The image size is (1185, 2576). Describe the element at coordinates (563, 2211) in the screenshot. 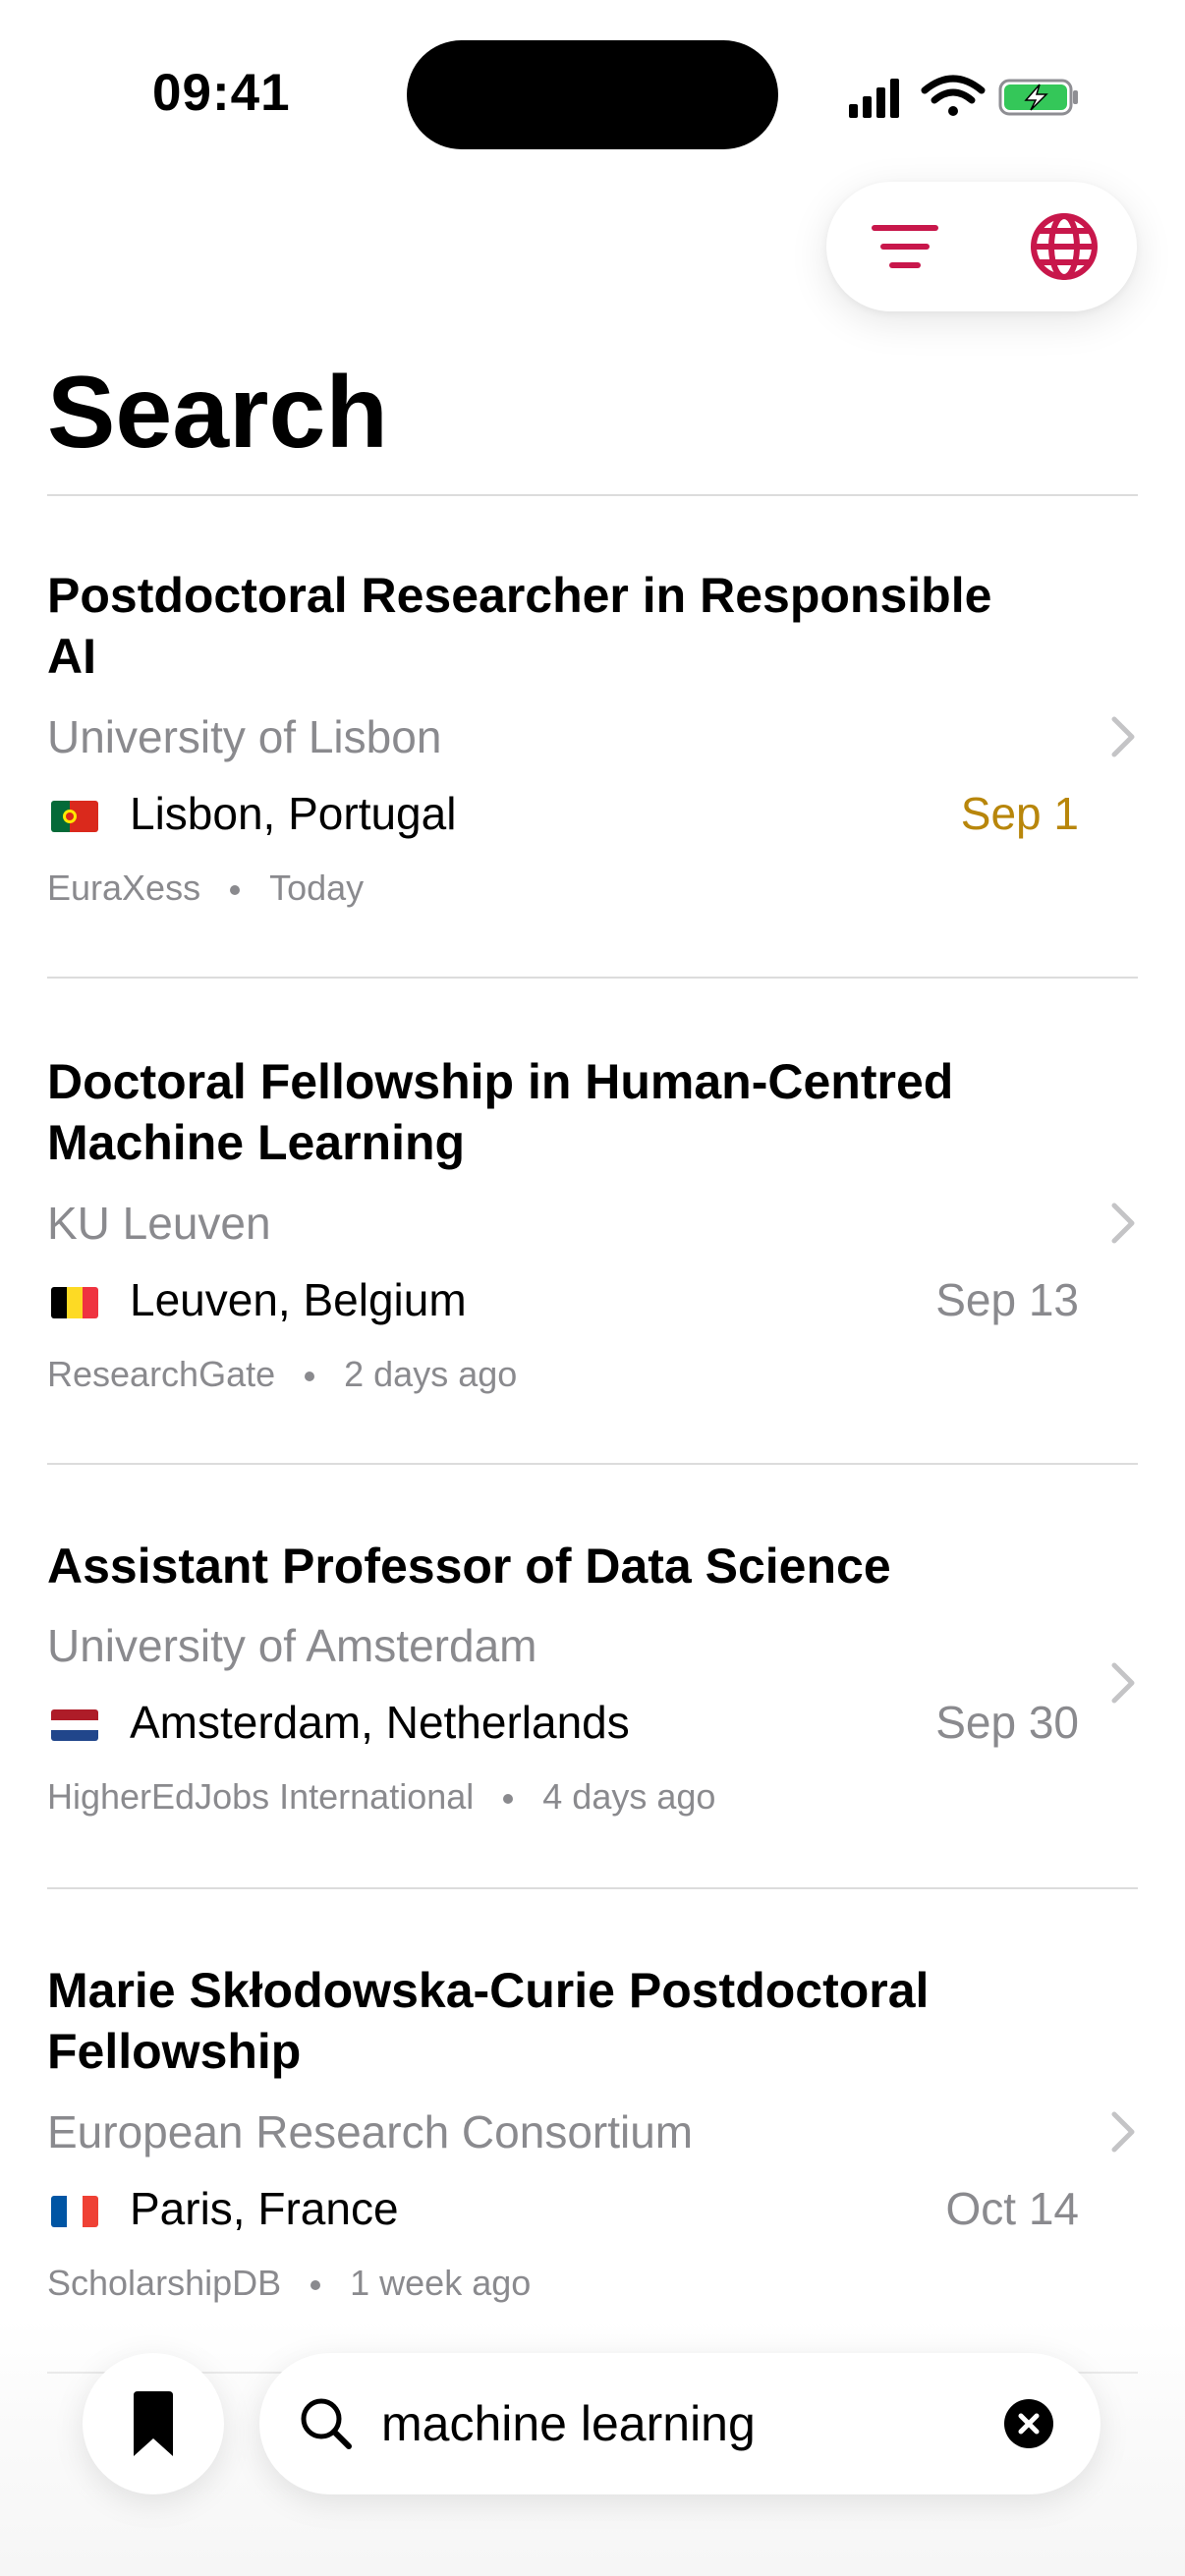

I see `location-row: Paris, France Oct 14` at that location.